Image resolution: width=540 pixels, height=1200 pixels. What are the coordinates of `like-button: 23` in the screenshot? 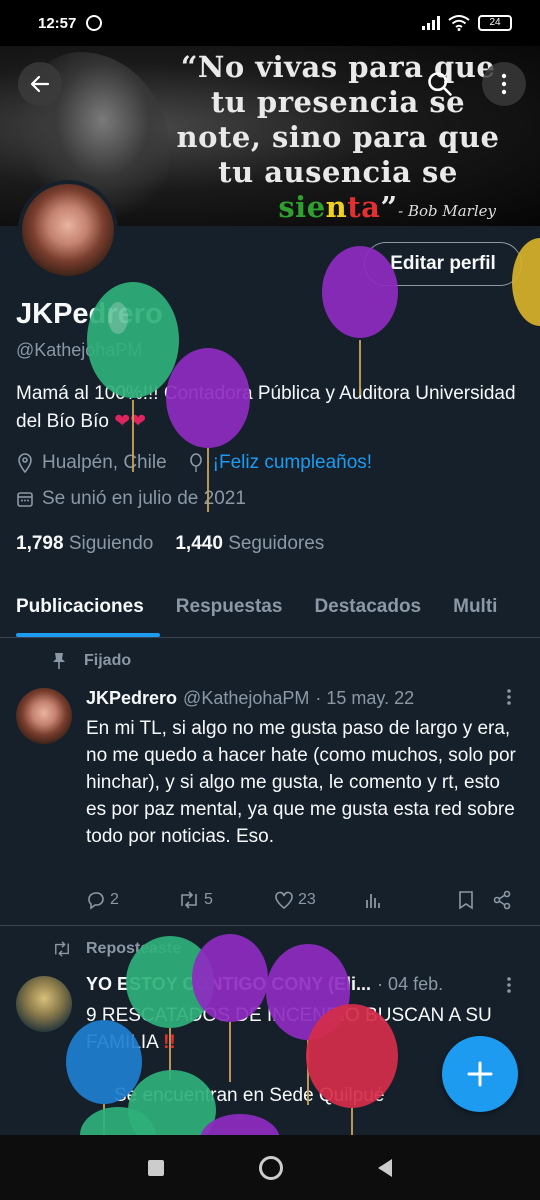 It's located at (319, 900).